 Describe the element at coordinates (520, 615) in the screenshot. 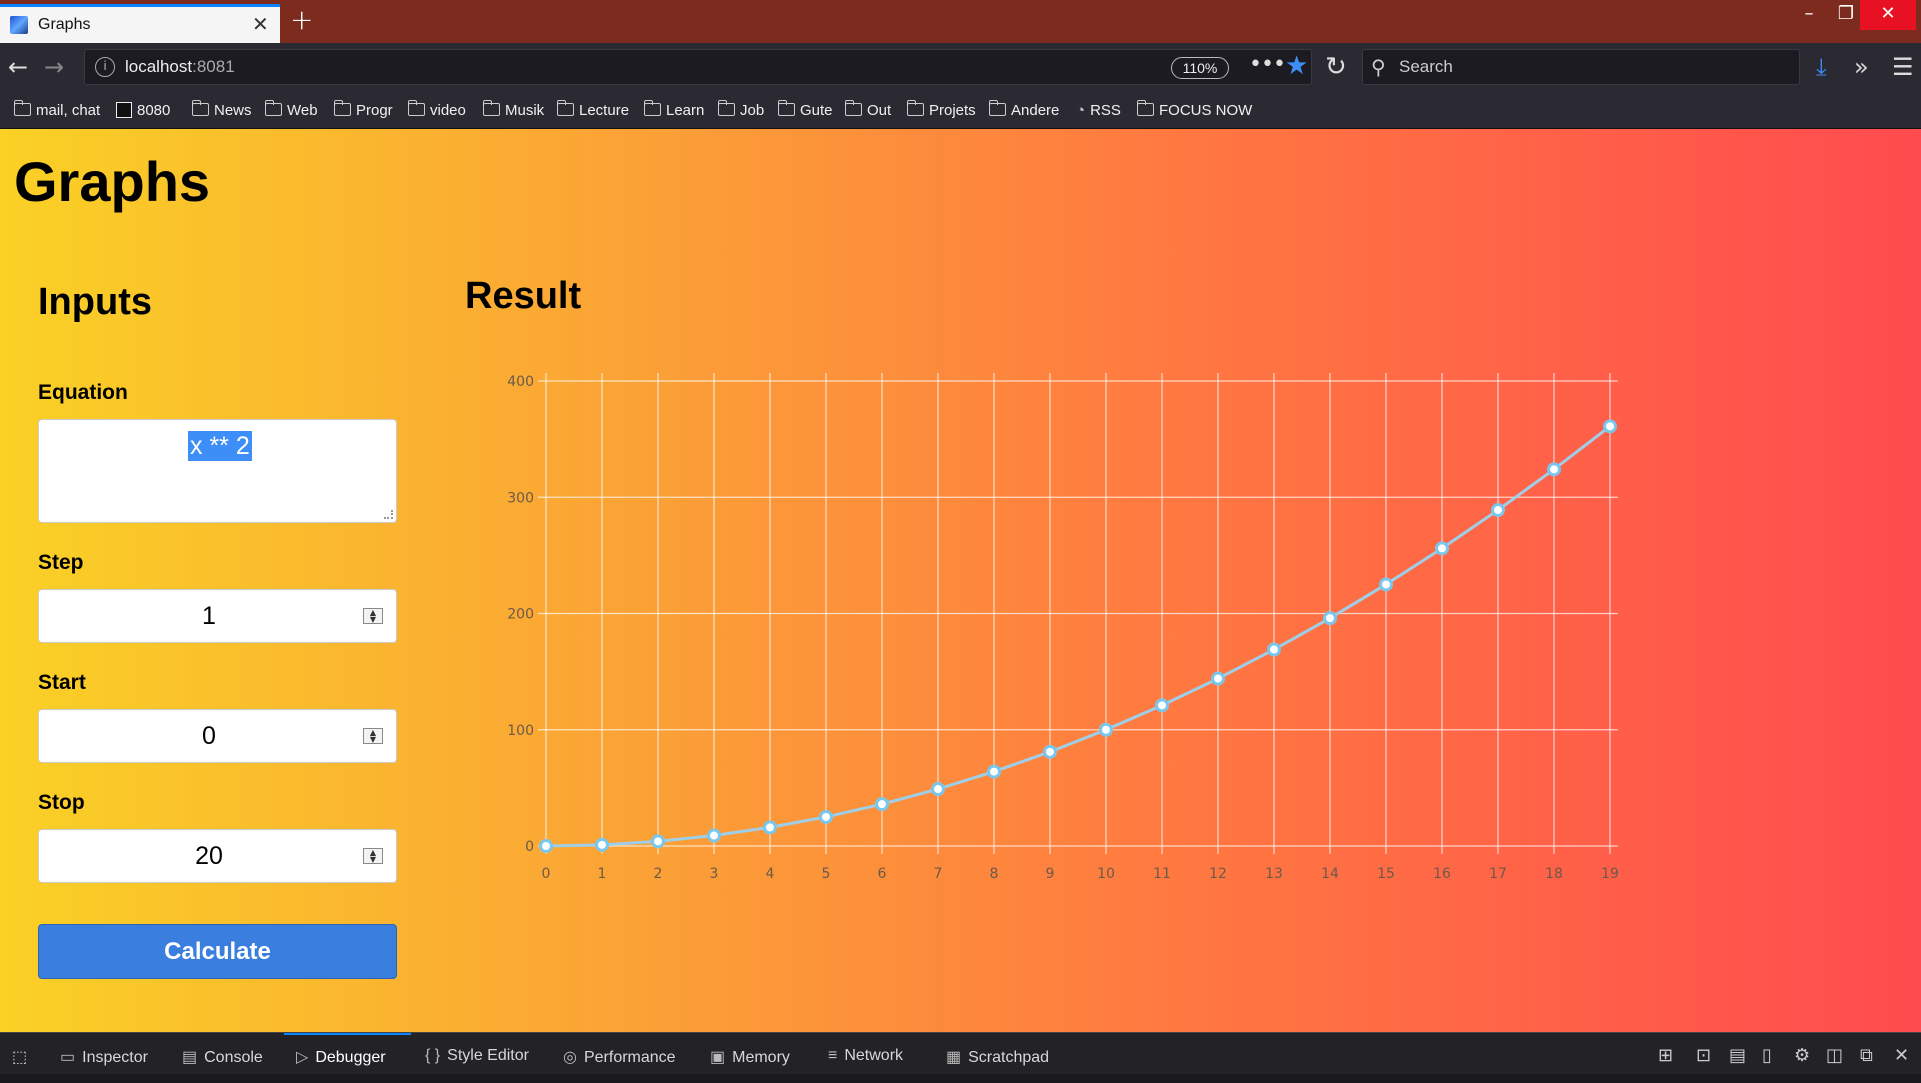

I see `y-tick-label: 200` at that location.